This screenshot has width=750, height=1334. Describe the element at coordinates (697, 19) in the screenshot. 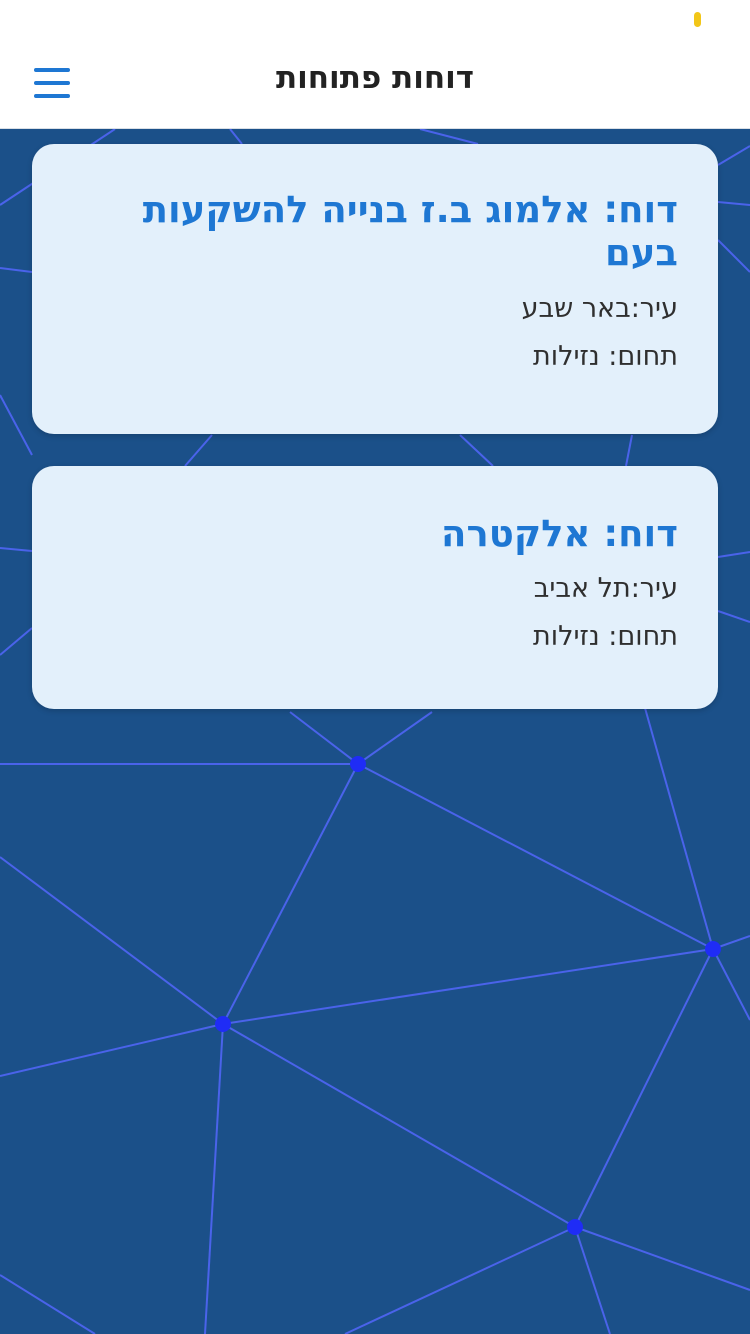

I see `status-indicator-icon` at that location.